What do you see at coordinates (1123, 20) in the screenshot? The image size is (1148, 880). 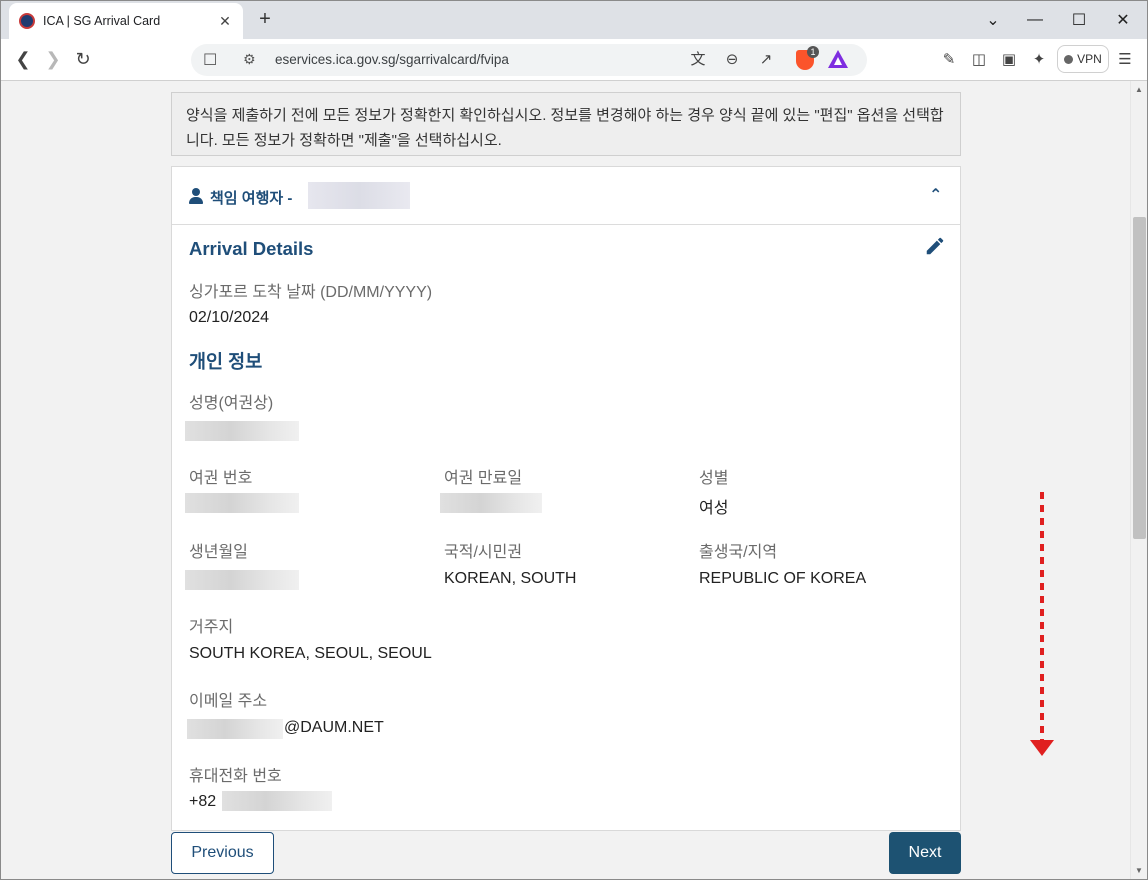 I see `close-window-button: ✕` at bounding box center [1123, 20].